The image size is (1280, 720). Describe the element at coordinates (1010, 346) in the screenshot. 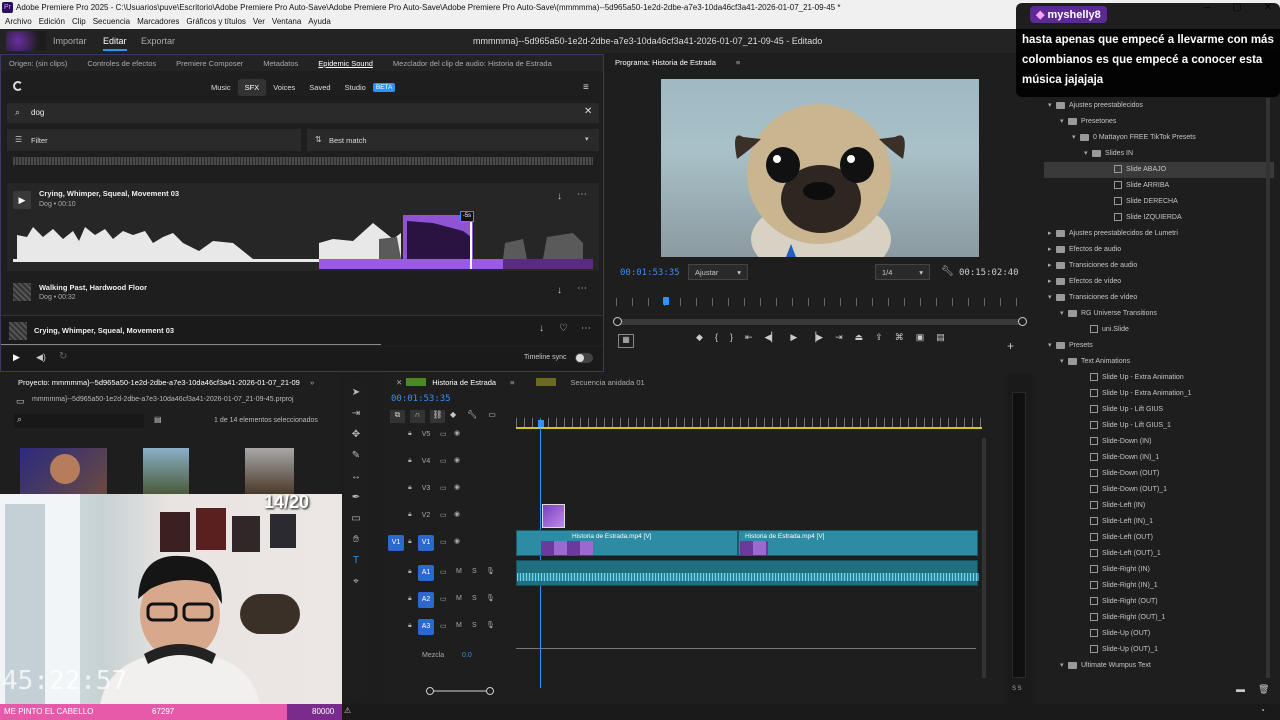

I see `add-button-icon: +` at that location.